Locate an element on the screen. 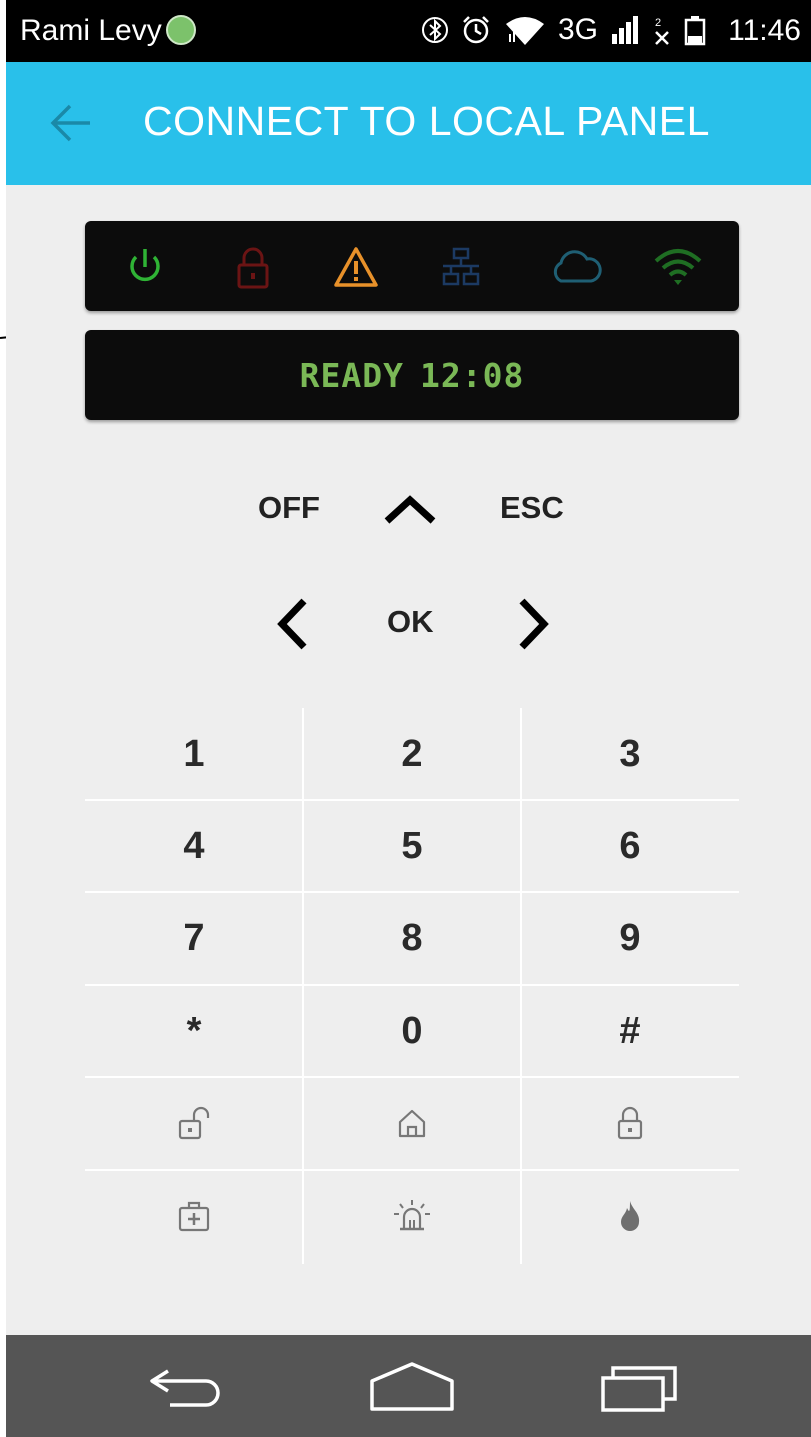  display-clock: 12:08 is located at coordinates (472, 375).